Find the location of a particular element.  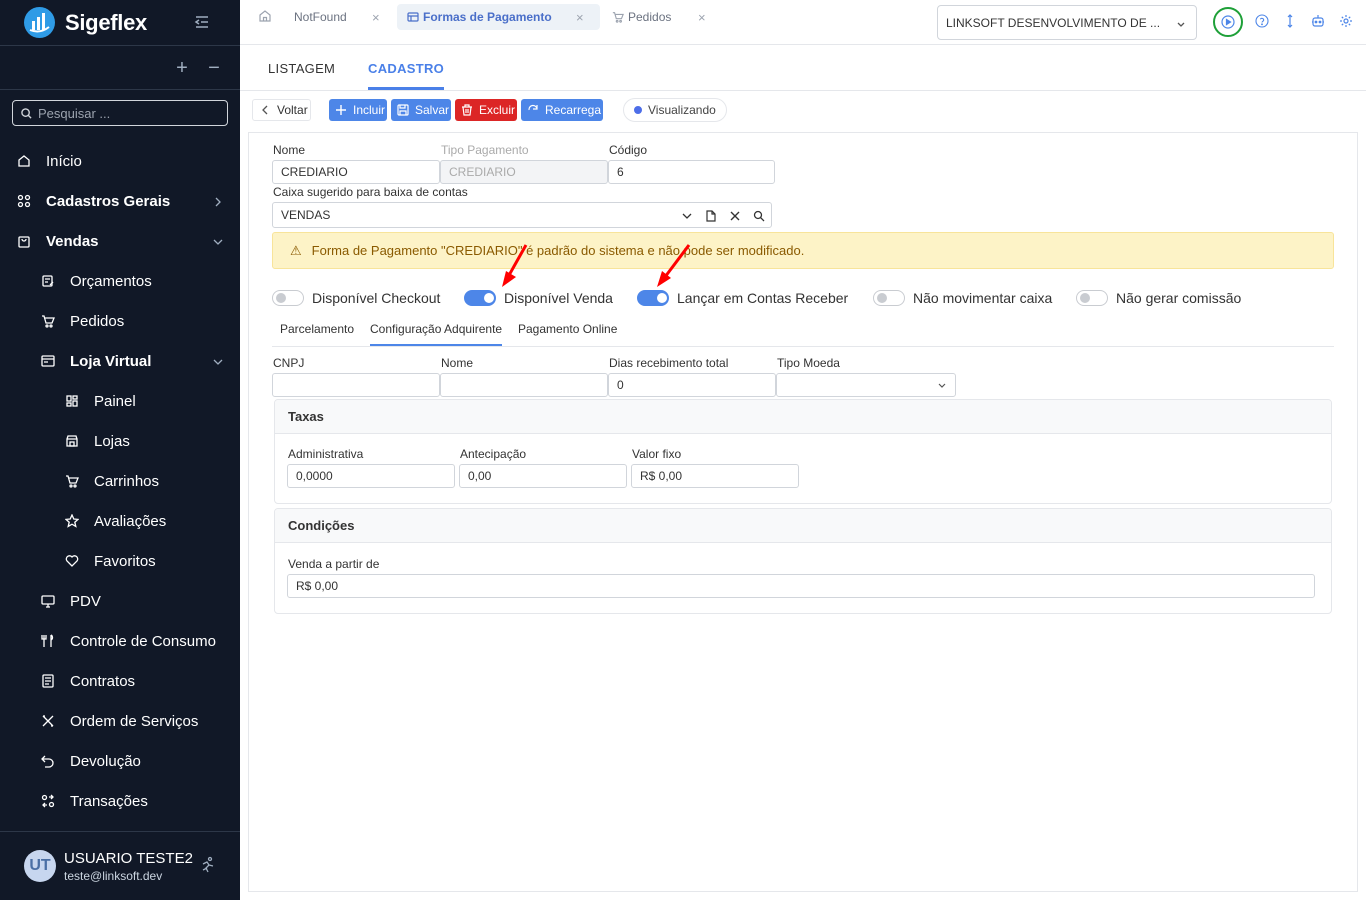

play-button is located at coordinates (1228, 22).